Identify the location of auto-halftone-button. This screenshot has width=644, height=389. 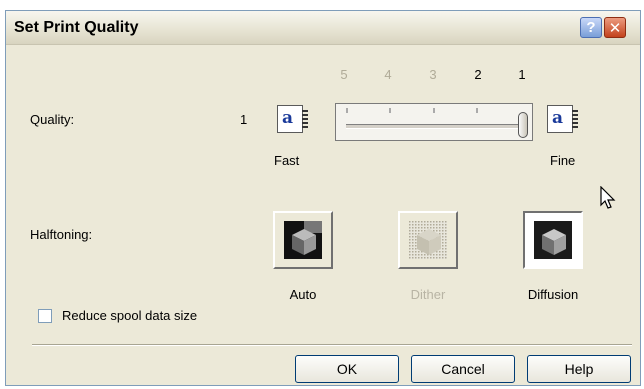
(303, 240).